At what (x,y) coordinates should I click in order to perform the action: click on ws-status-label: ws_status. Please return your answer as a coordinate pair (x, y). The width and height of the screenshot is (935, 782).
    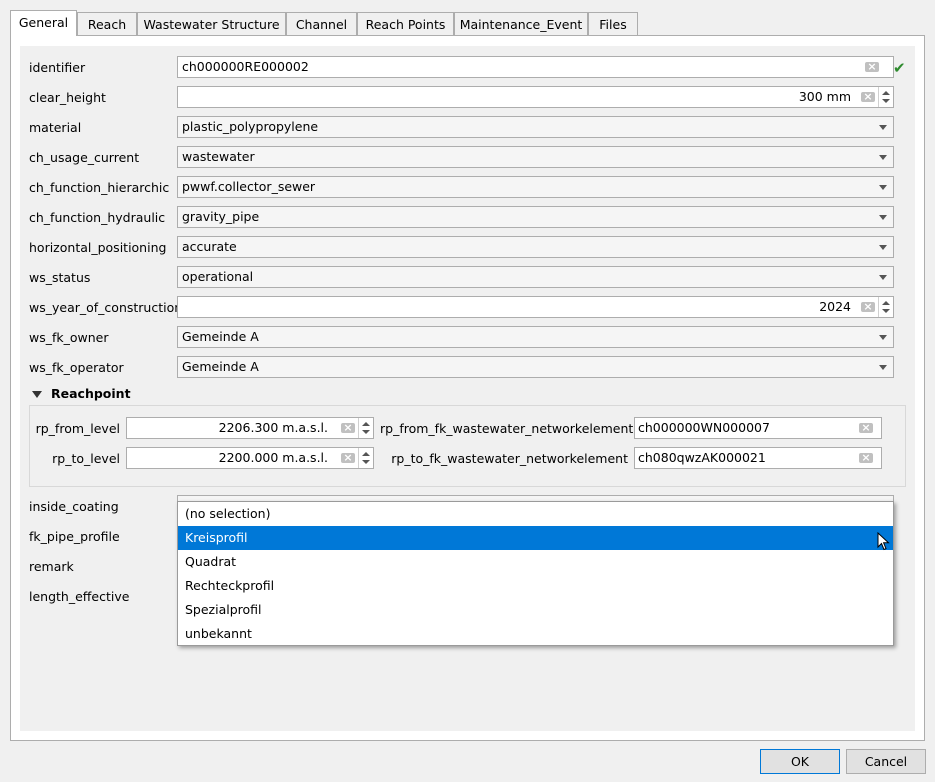
    Looking at the image, I should click on (60, 277).